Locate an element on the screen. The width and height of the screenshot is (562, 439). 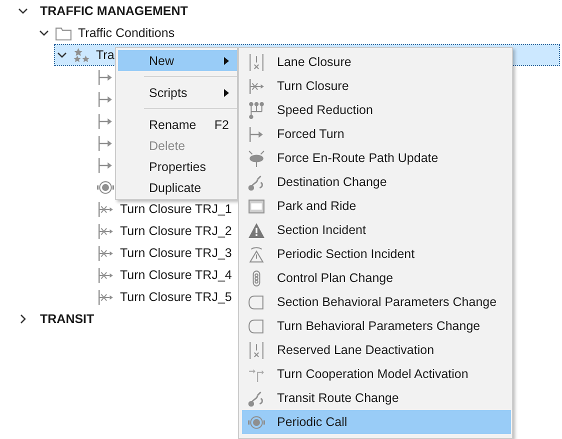
menu-item: Turn Cooperation Model Activation is located at coordinates (376, 374).